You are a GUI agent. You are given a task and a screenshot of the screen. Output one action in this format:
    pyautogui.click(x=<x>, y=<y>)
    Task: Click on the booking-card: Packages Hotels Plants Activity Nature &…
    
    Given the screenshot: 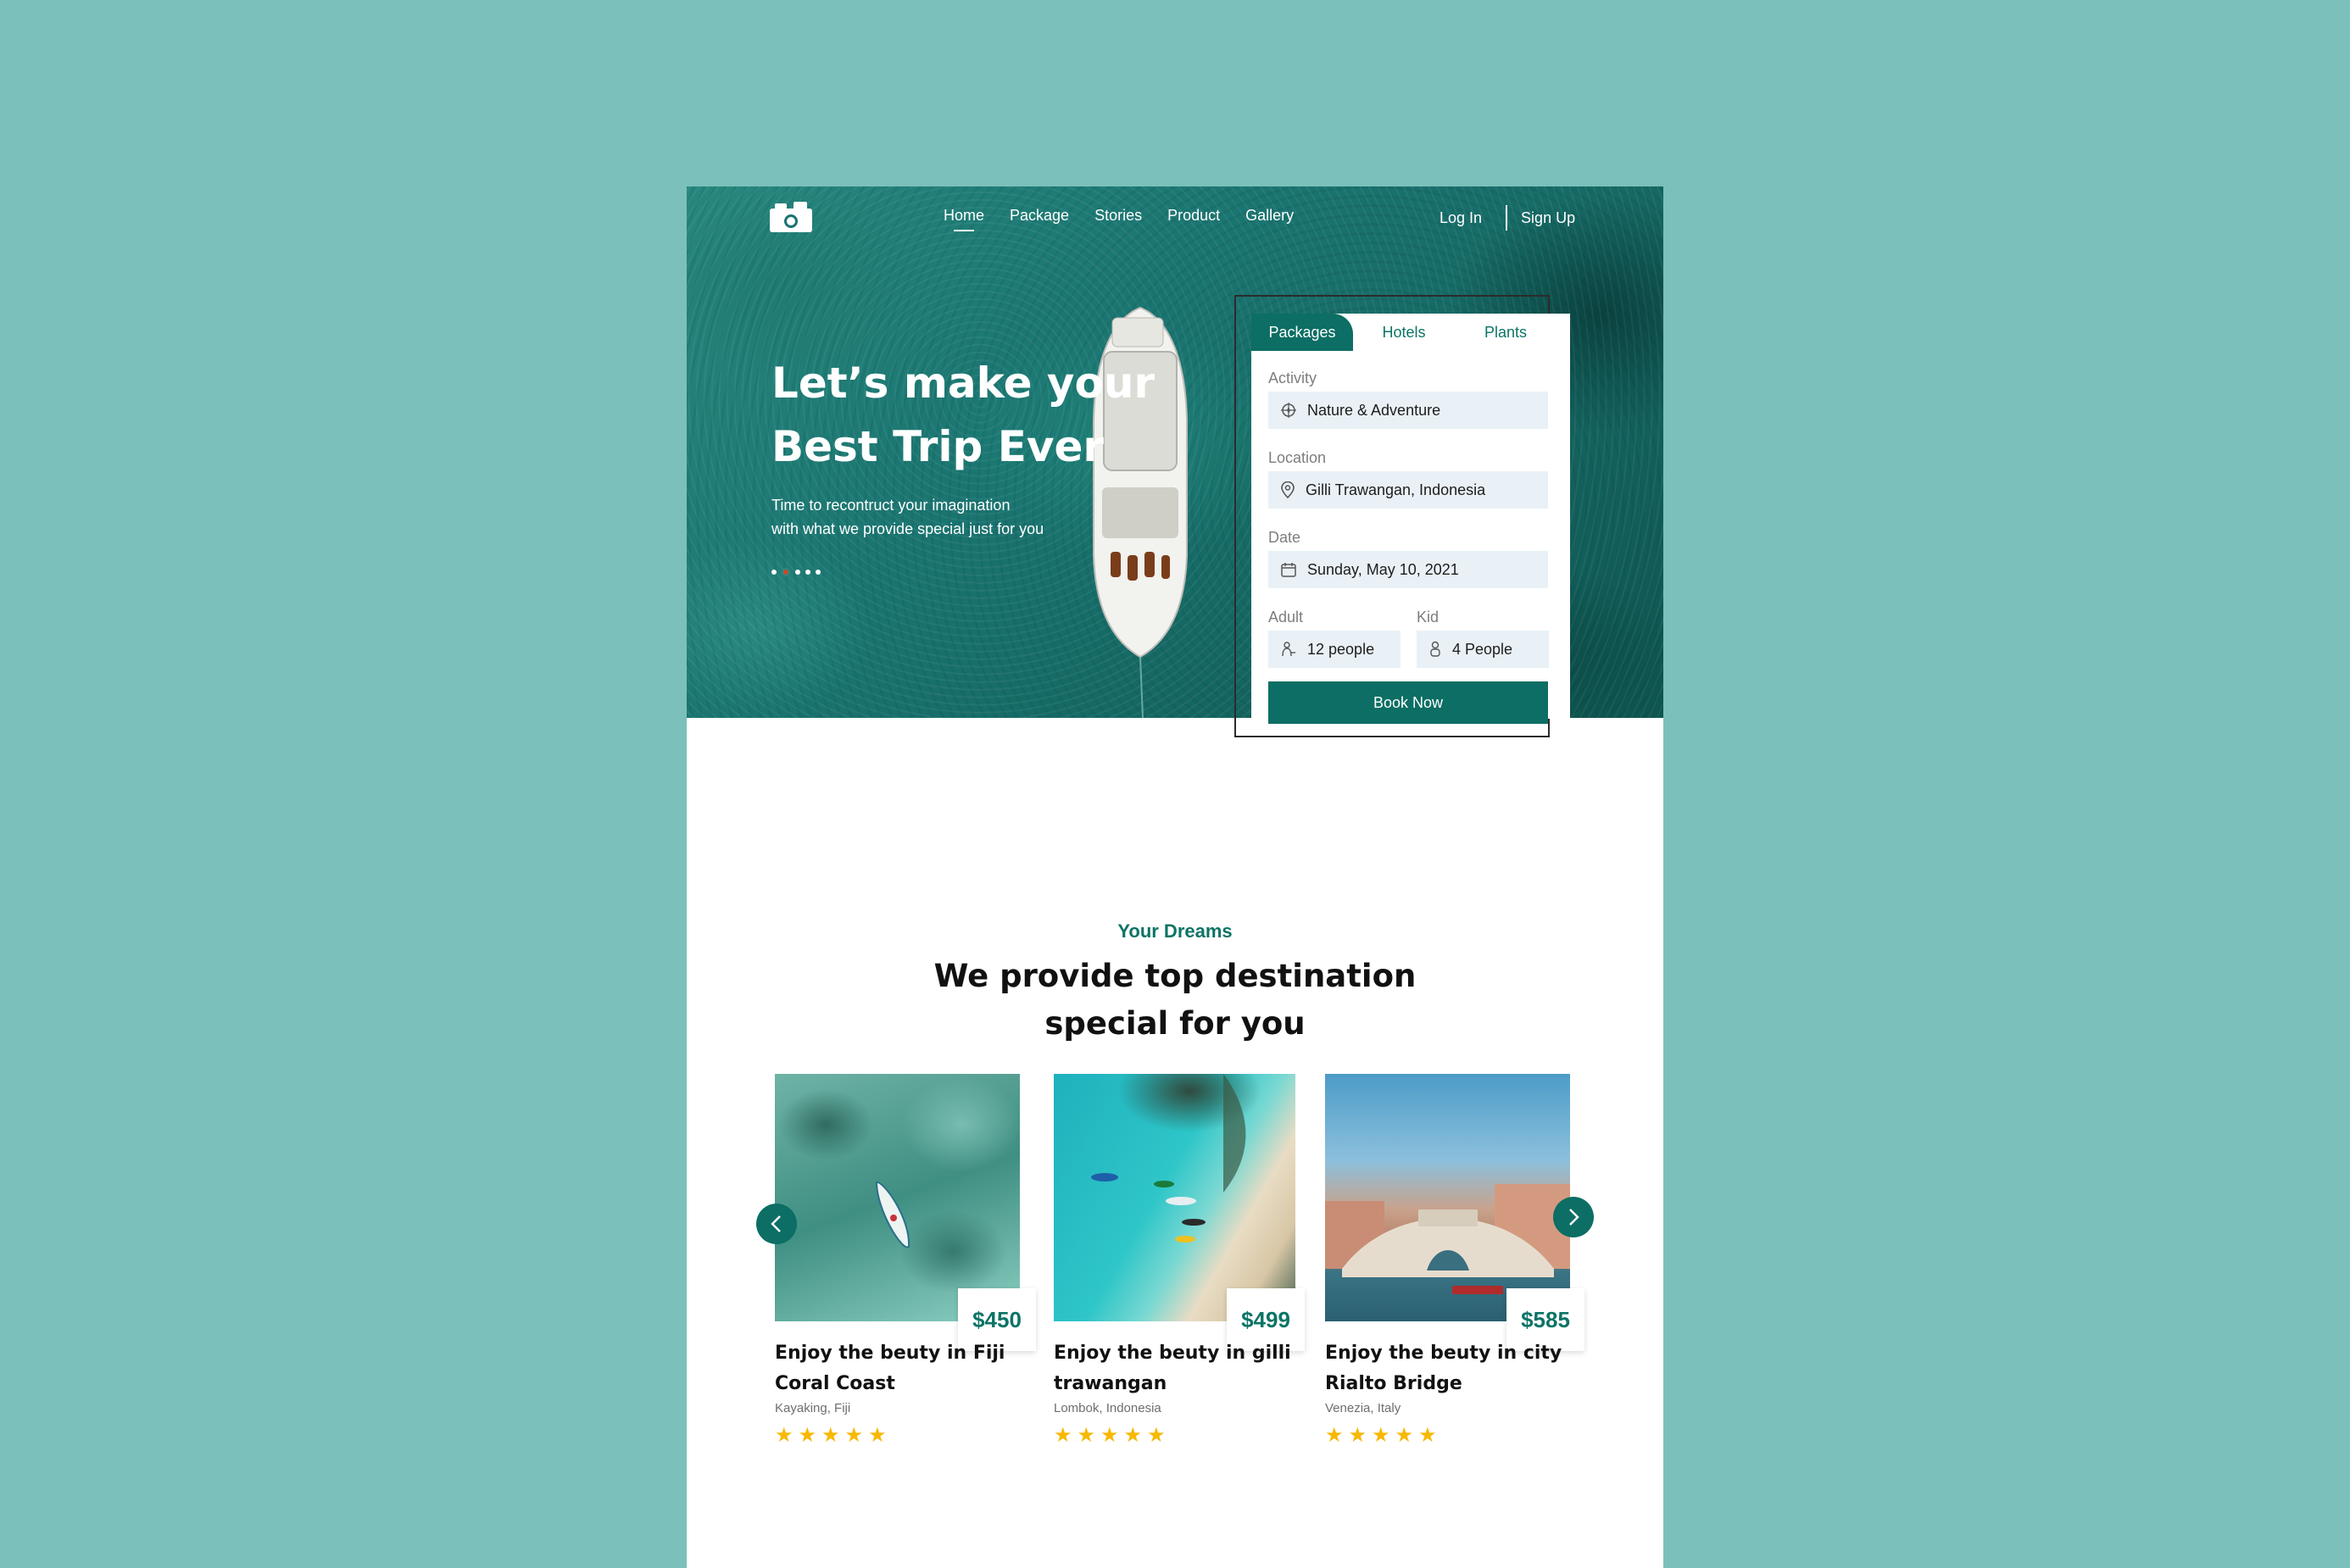 What is the action you would take?
    pyautogui.click(x=1410, y=519)
    